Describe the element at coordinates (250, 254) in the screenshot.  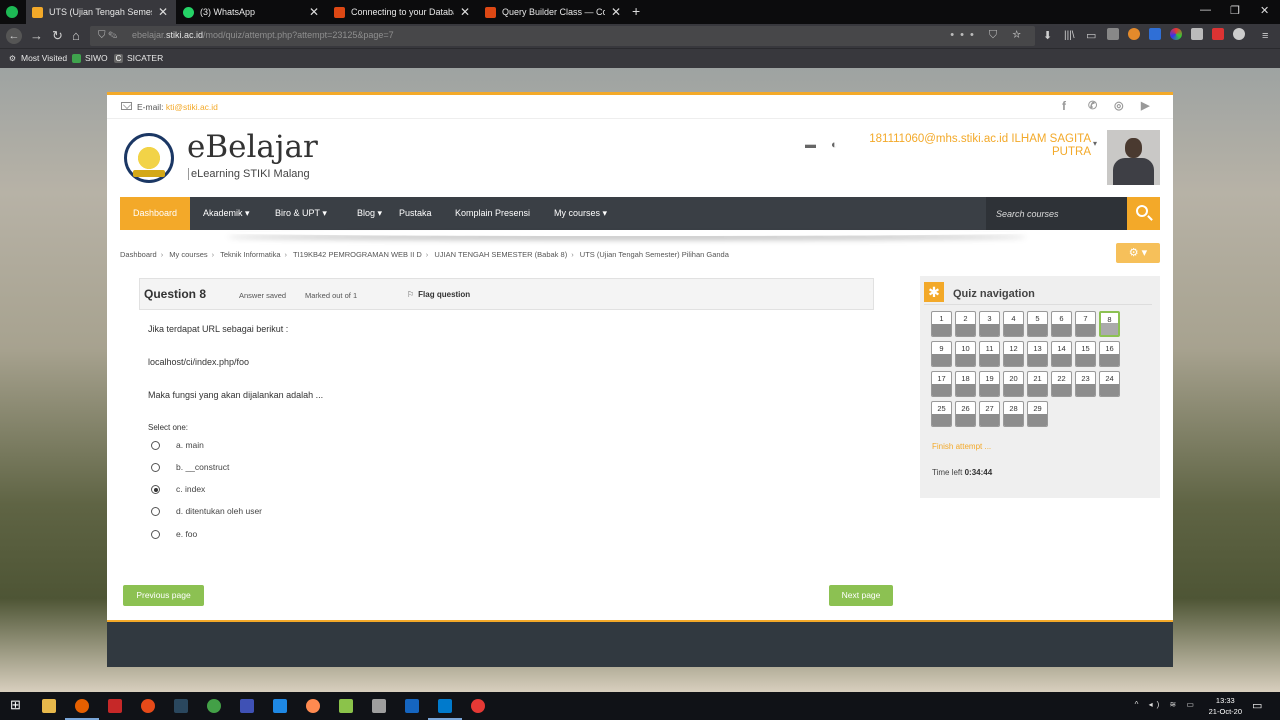
I see `breadcrumb-item: Teknik Informatika` at that location.